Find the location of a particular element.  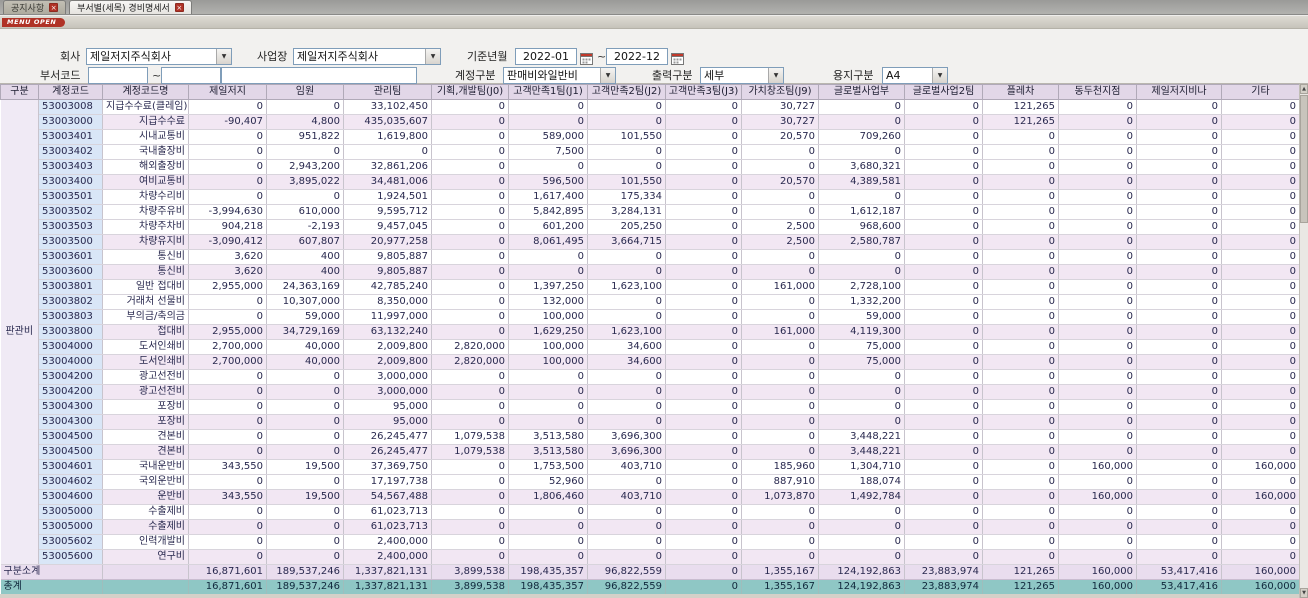

account-name: 차량유지비 is located at coordinates (145, 242).